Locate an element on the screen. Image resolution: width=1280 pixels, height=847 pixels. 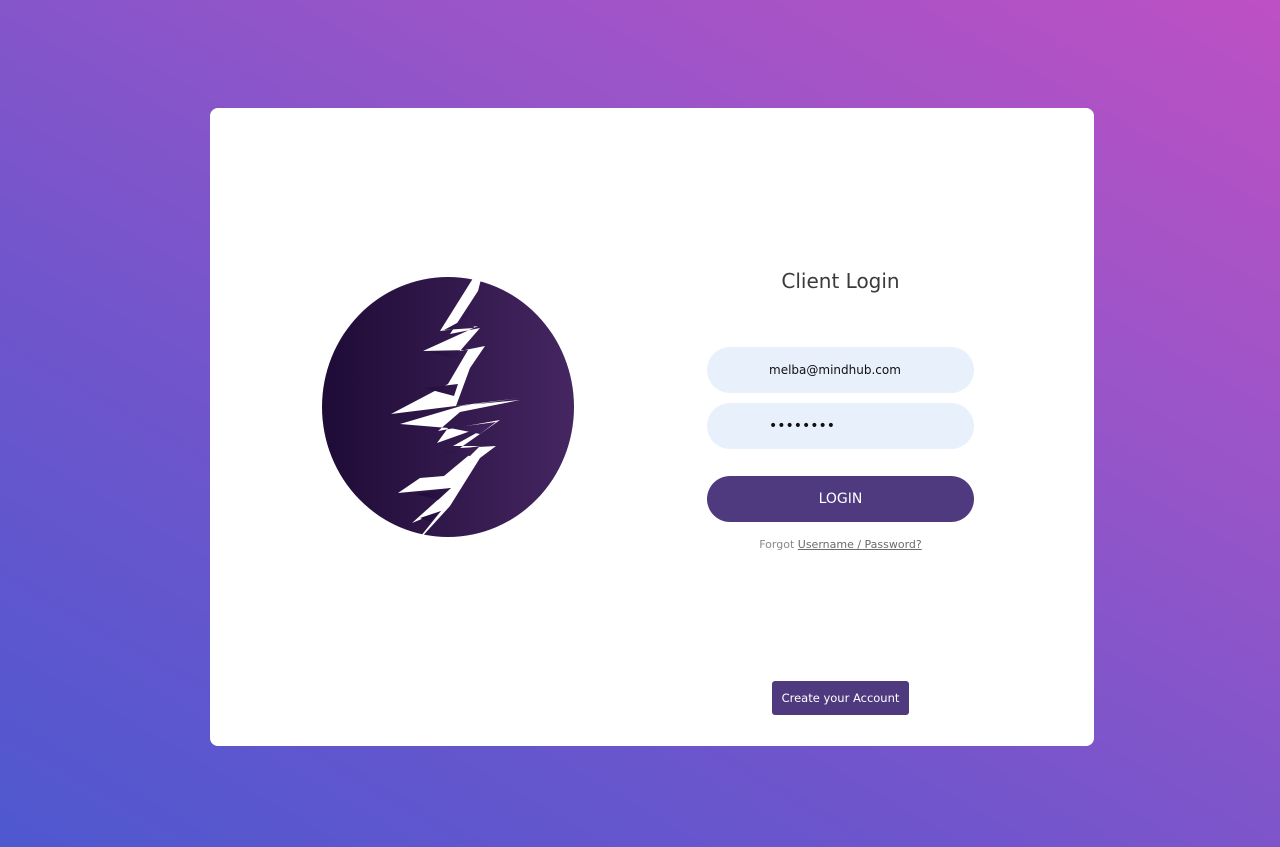
forgot-credentials-link: Username / Password? is located at coordinates (860, 544).